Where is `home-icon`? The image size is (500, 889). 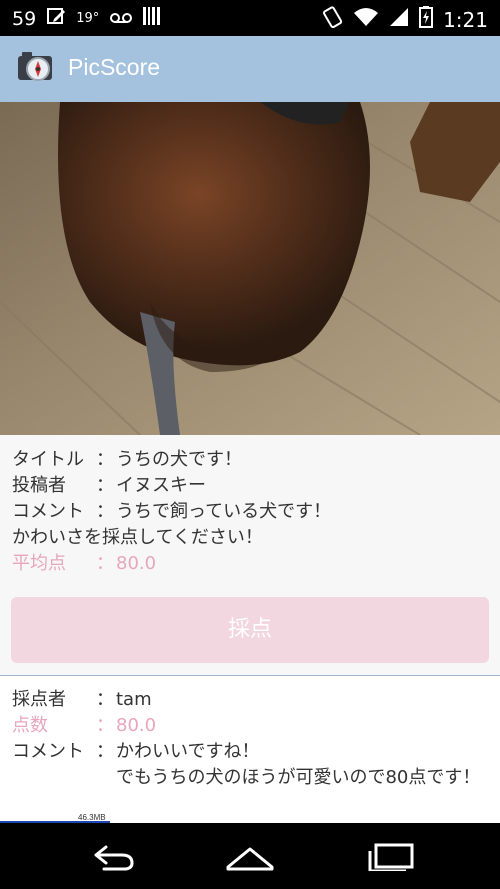
home-icon is located at coordinates (250, 858).